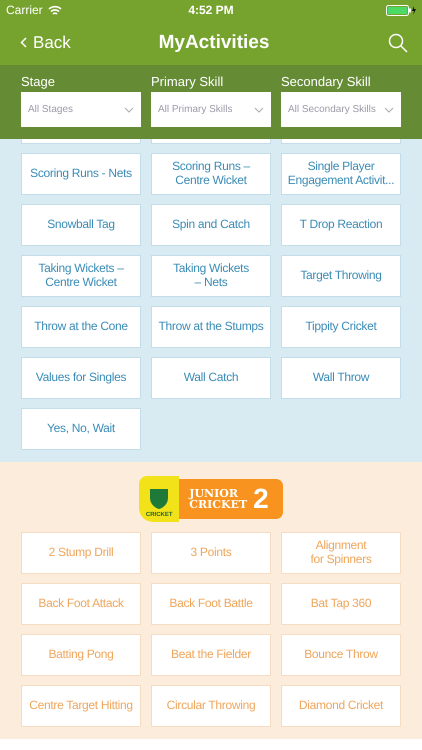 This screenshot has width=422, height=750. What do you see at coordinates (341, 604) in the screenshot?
I see `activity-tile: Bat Tap 360` at bounding box center [341, 604].